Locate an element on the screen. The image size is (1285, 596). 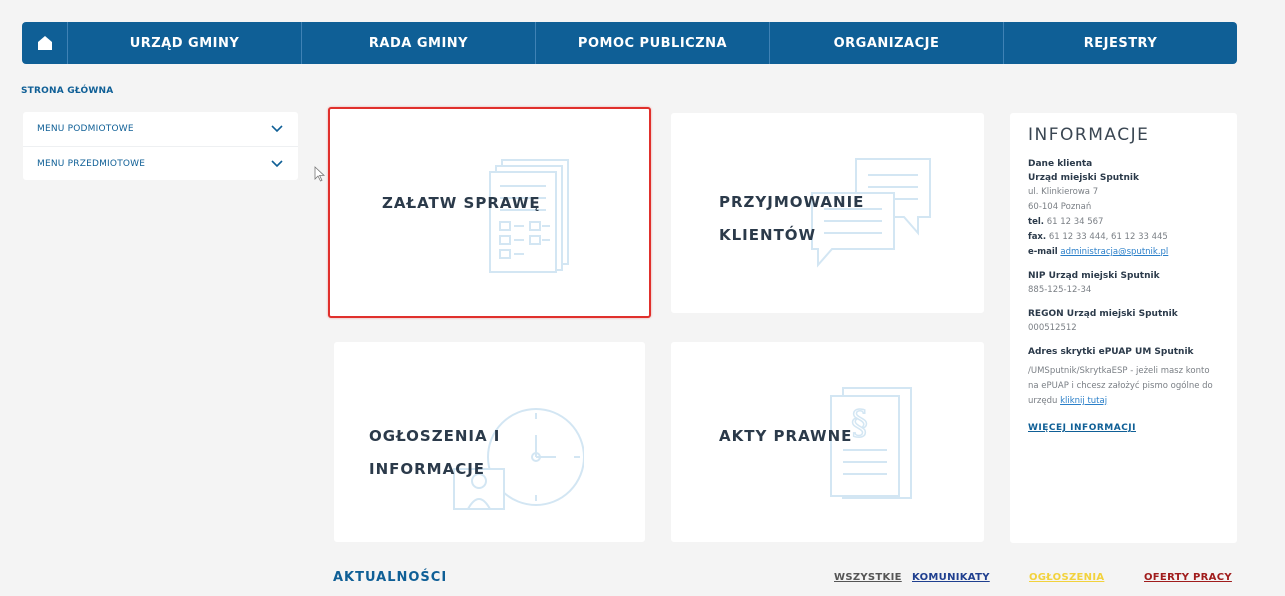
nav-item-rada-gminy: RADA GMINY is located at coordinates (419, 43).